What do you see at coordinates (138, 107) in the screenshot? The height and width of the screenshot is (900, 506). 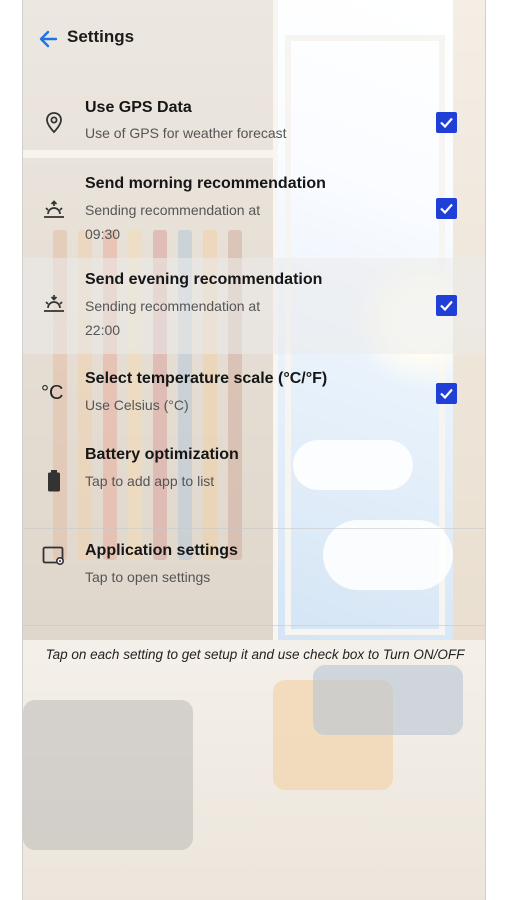 I see `setting-title: Use GPS Data` at bounding box center [138, 107].